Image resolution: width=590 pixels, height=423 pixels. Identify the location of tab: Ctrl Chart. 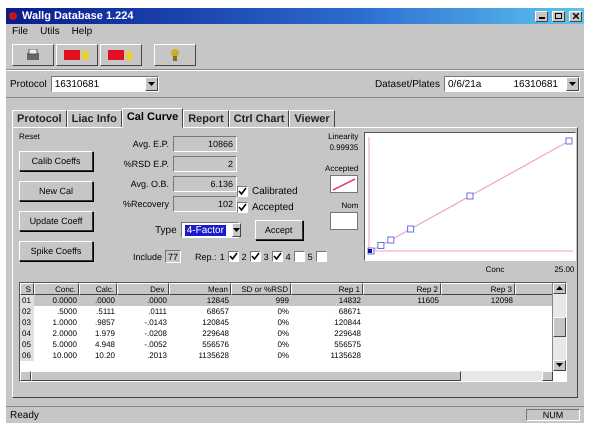
(259, 119).